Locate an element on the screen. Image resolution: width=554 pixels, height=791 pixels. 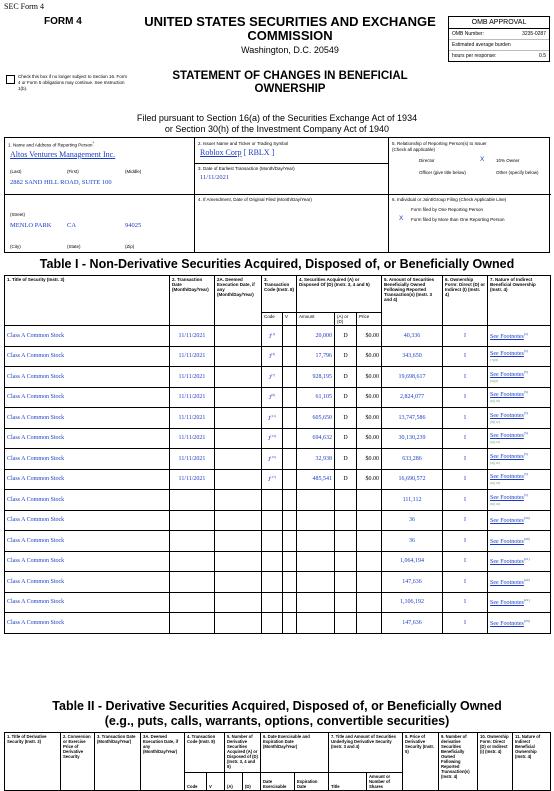
footnote-ref: (7) is located at coordinates (273, 375).